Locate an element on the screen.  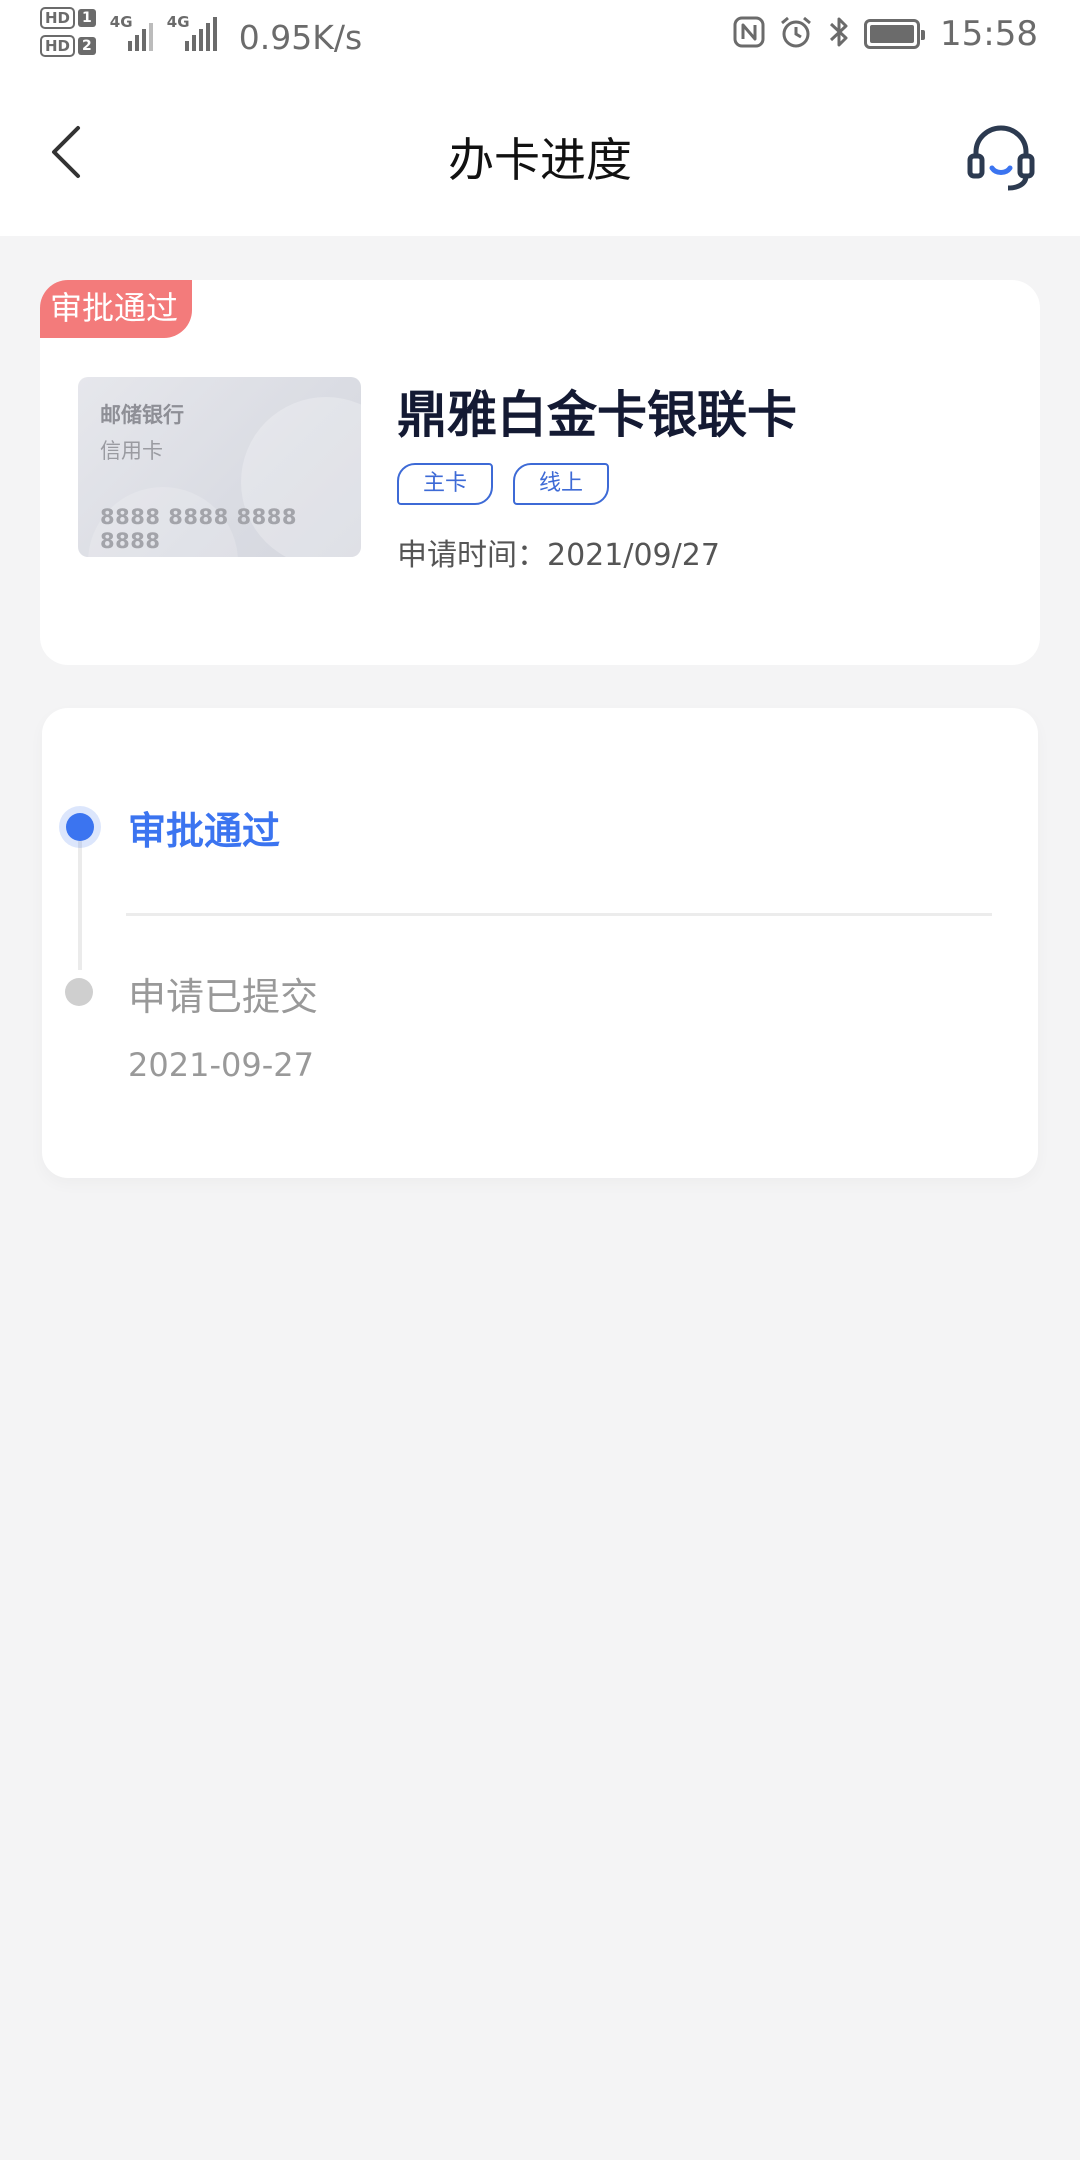
timeline-connector is located at coordinates (80, 900).